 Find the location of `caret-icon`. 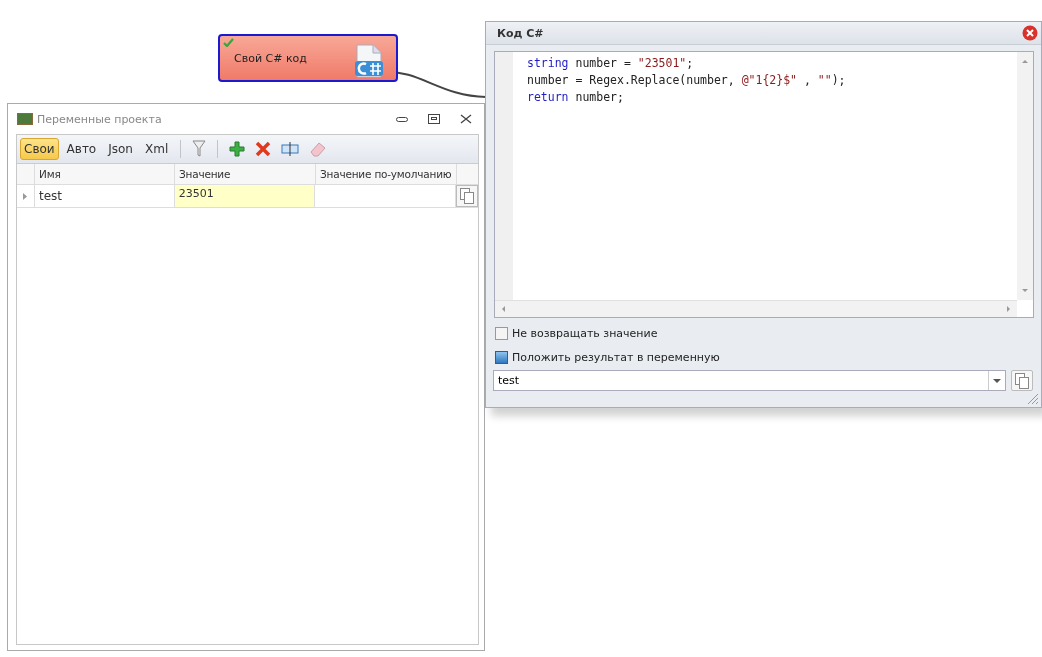

caret-icon is located at coordinates (997, 380).